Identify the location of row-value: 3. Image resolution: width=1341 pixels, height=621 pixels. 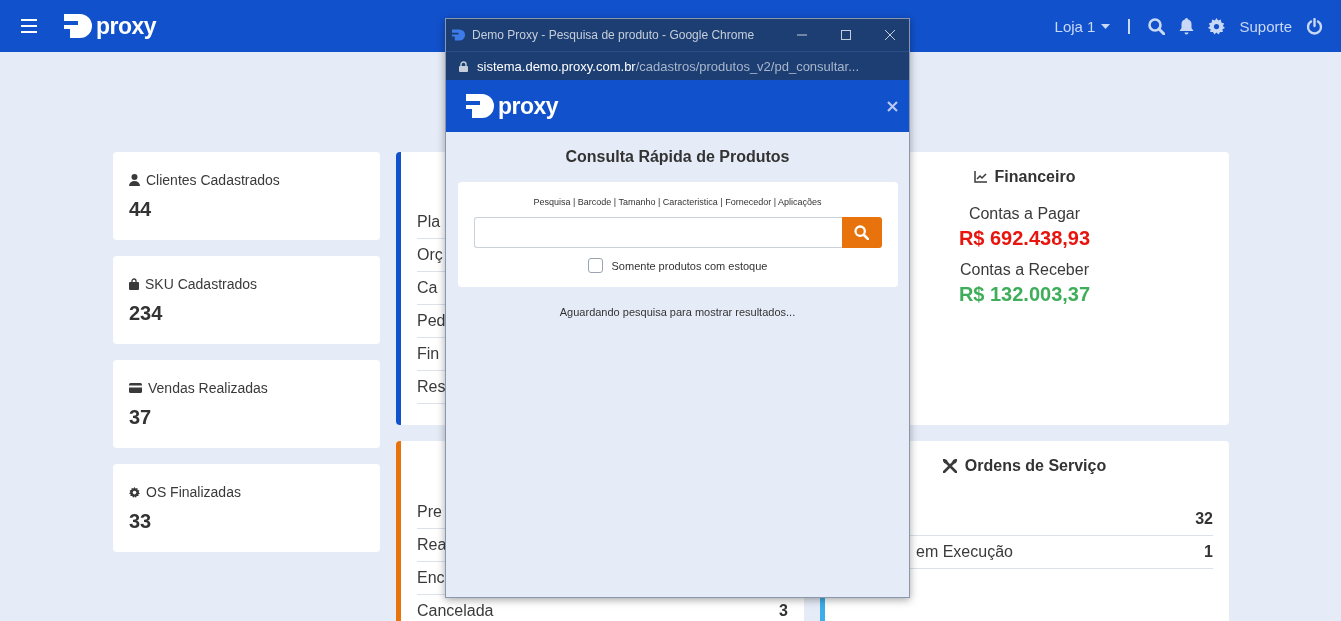
(783, 611).